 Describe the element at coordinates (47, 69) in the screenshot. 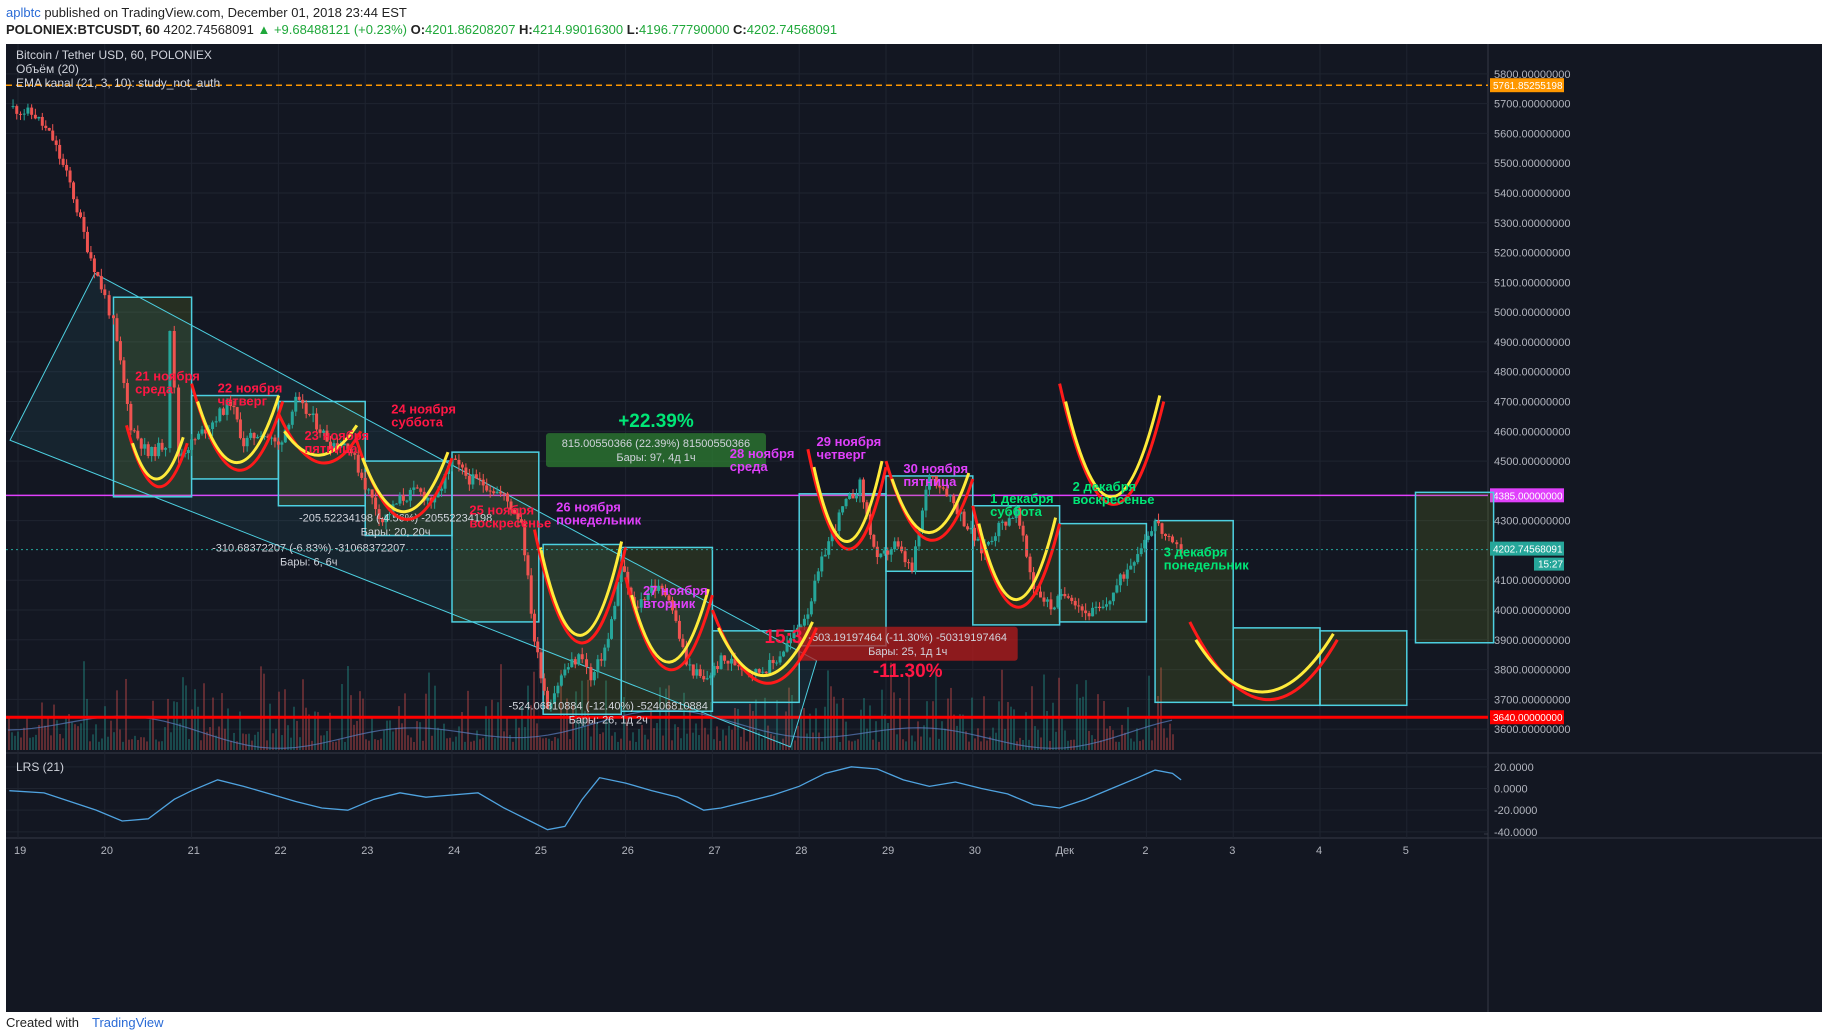

I see `volume-legend: Объём (20)` at that location.